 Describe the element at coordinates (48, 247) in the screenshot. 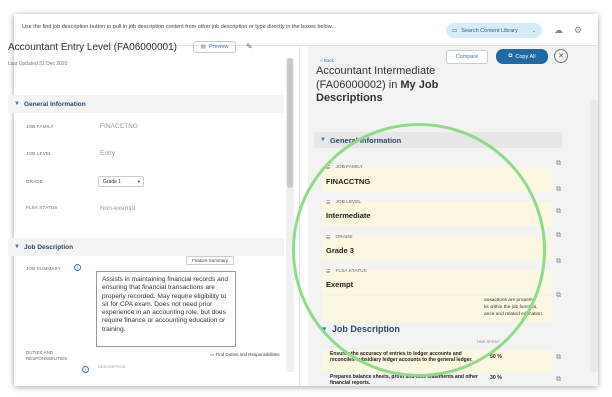

I see `job-description-title: Job Description` at that location.